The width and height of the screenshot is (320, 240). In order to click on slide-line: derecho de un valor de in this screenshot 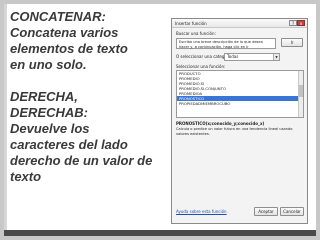, I will do `click(81, 160)`.